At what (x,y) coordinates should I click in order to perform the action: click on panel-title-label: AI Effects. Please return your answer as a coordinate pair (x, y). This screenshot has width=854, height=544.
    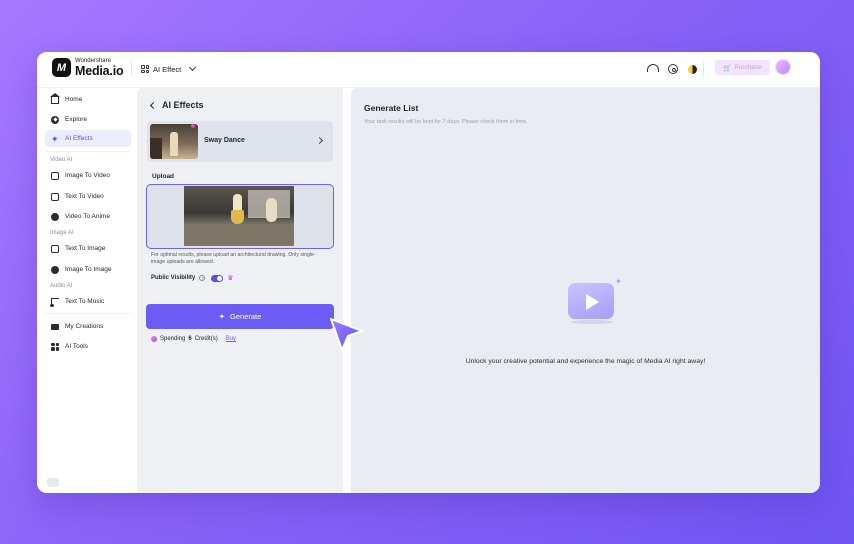
    Looking at the image, I should click on (183, 105).